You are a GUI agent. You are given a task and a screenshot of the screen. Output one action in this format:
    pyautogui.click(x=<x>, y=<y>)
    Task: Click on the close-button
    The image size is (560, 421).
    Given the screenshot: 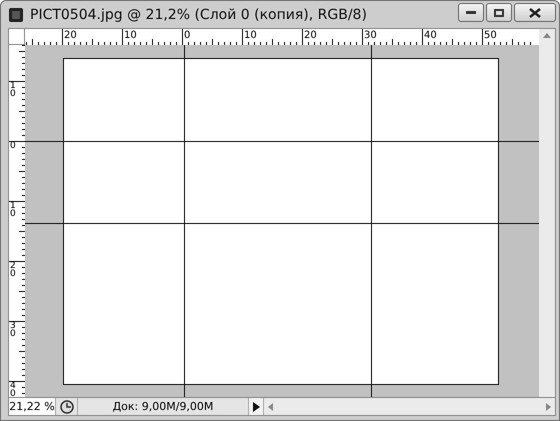 What is the action you would take?
    pyautogui.click(x=535, y=12)
    